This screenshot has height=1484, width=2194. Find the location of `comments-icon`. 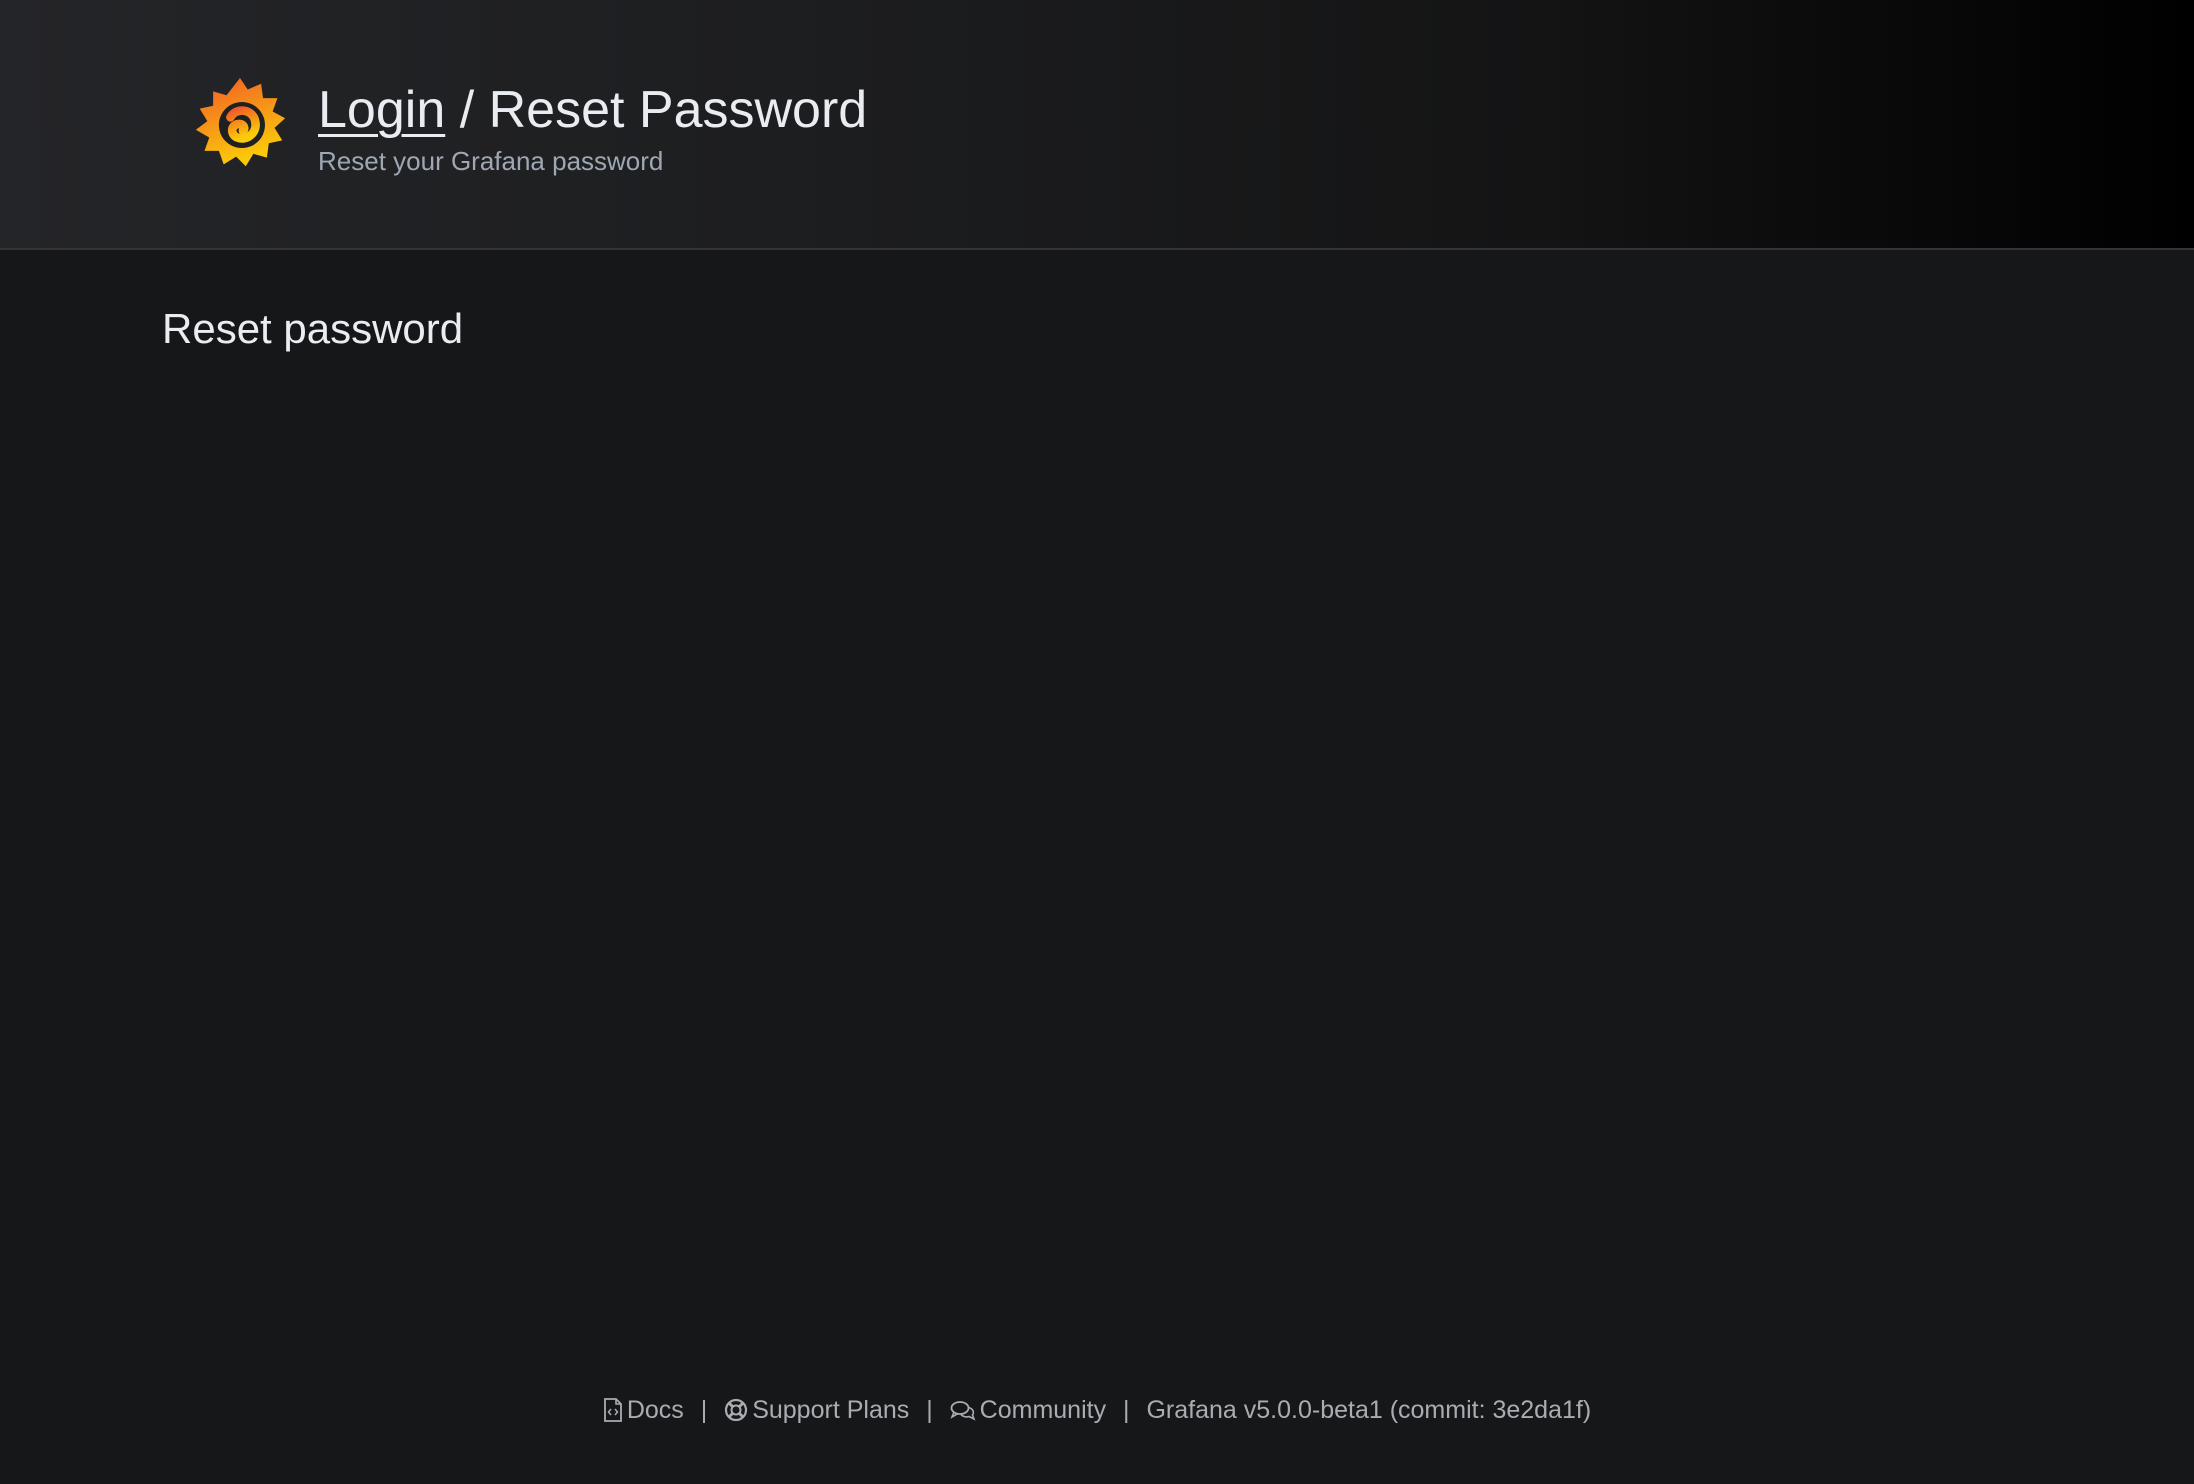

comments-icon is located at coordinates (963, 1411).